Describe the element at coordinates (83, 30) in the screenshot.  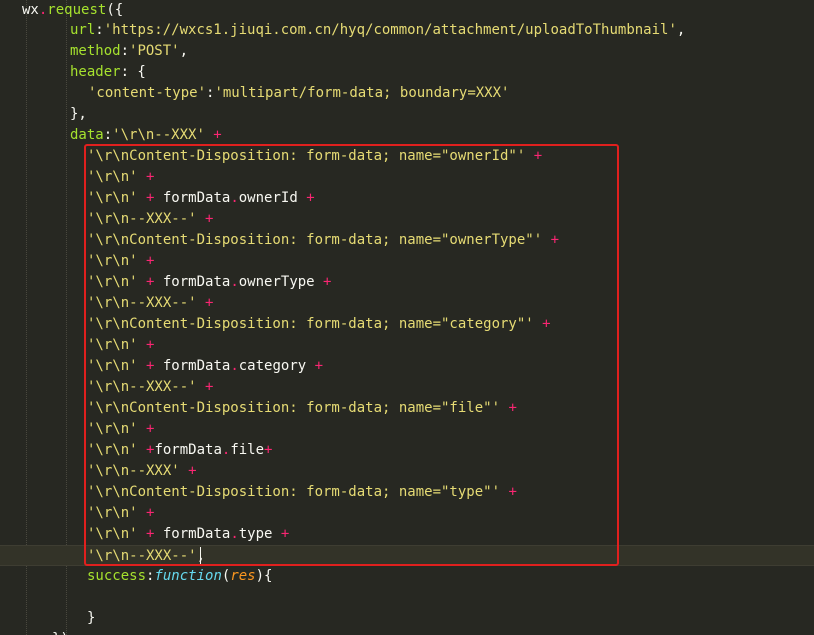
I see `code-token: url` at that location.